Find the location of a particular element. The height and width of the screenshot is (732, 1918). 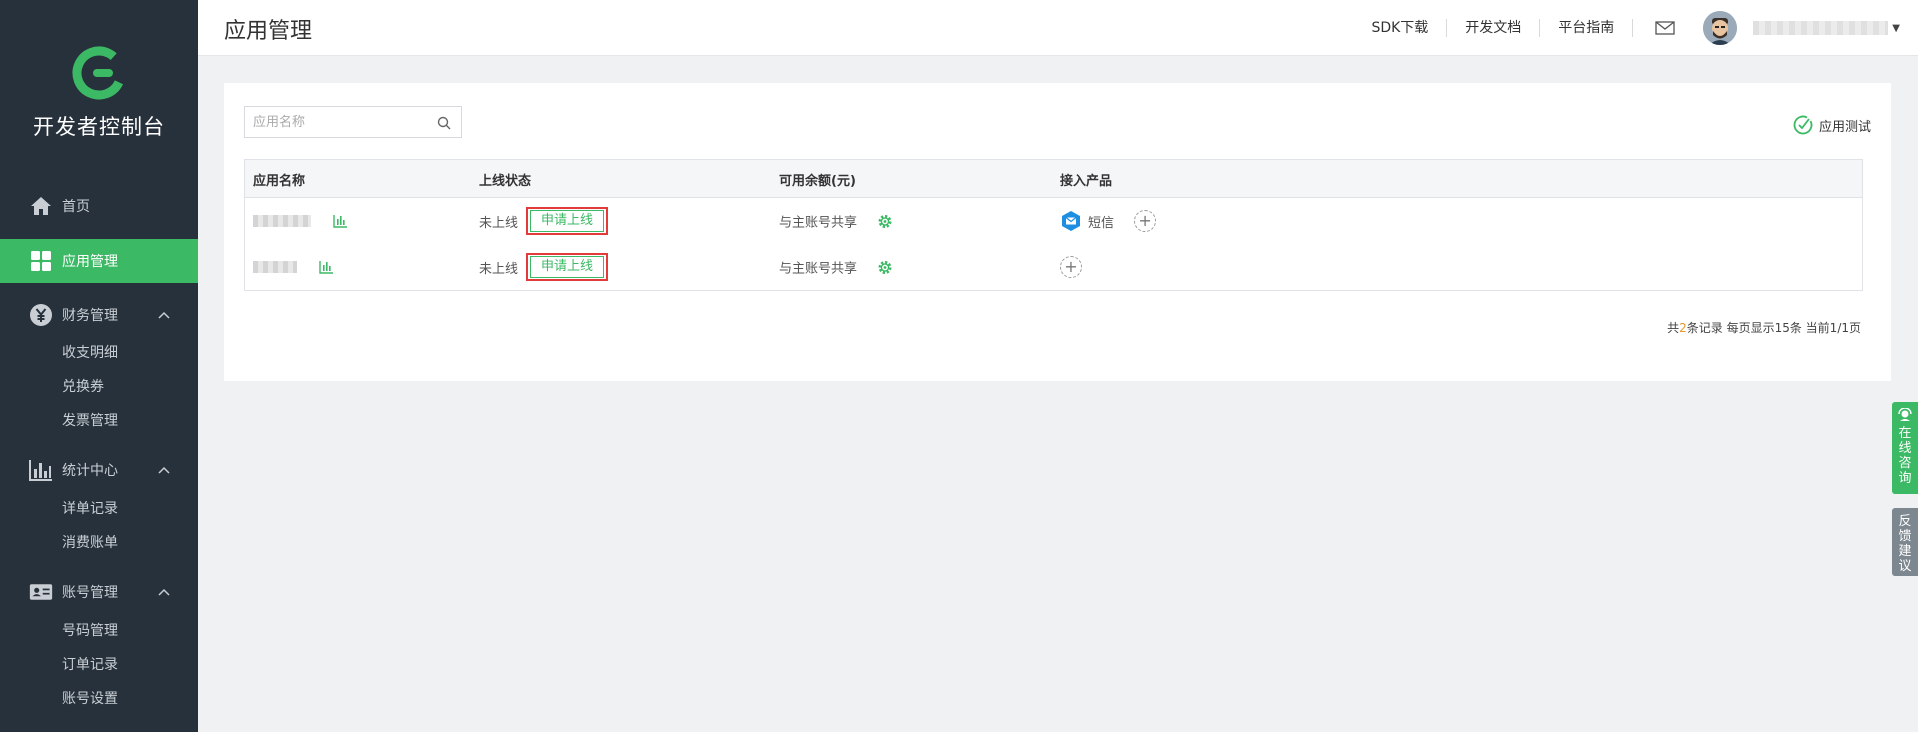

logo: 开发者控制台 is located at coordinates (99, 93).